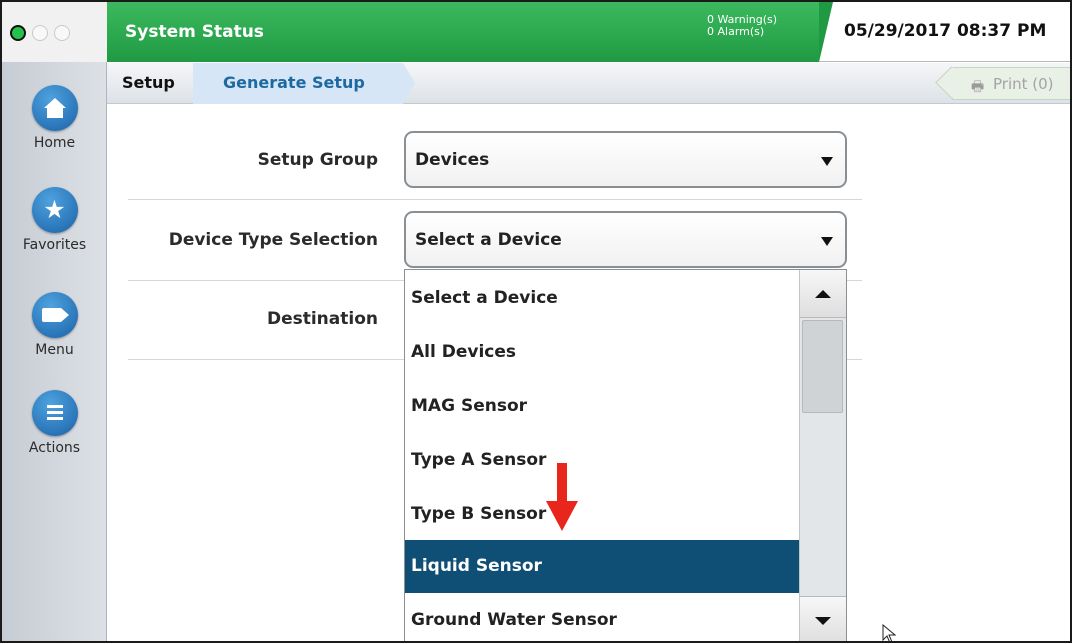 The height and width of the screenshot is (643, 1072). I want to click on sidebar-item-label: Home, so click(54, 143).